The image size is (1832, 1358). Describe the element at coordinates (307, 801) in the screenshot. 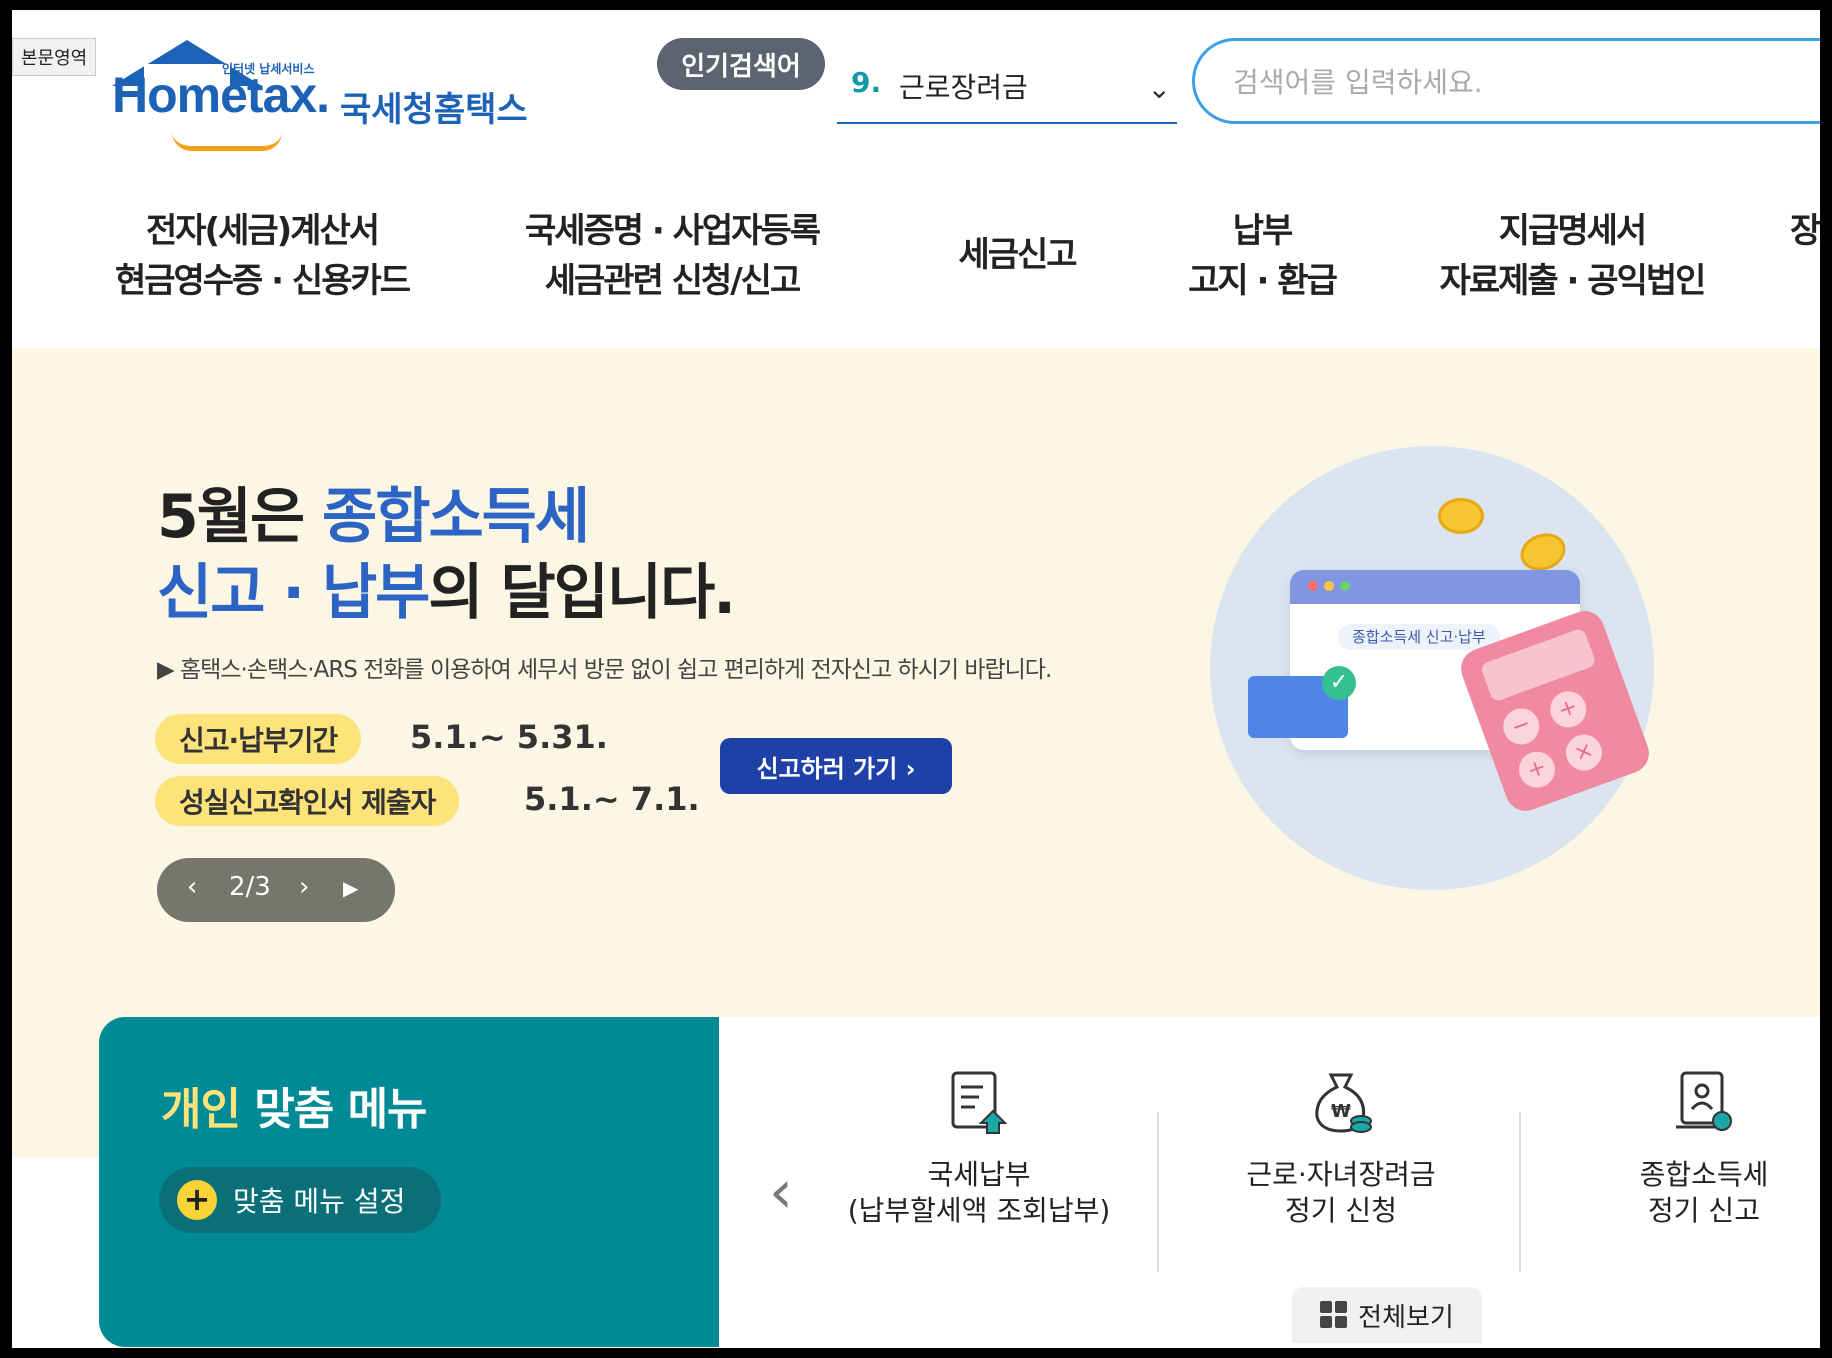

I see `period-badge-secondary: 성실신고확인서 제출자` at that location.